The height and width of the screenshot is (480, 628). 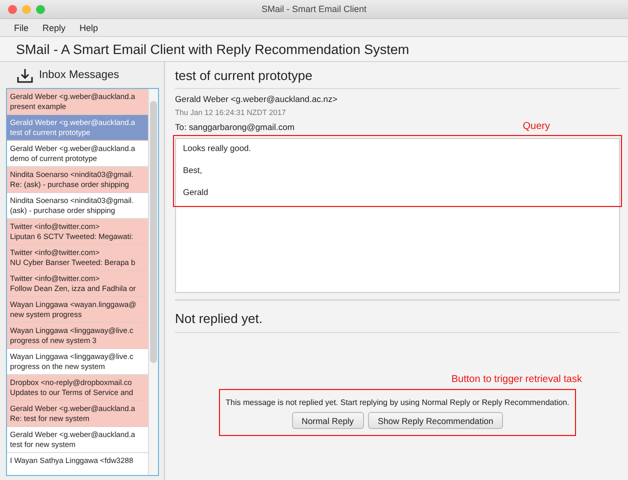 What do you see at coordinates (436, 420) in the screenshot?
I see `reply-button: Show Reply Recommendation` at bounding box center [436, 420].